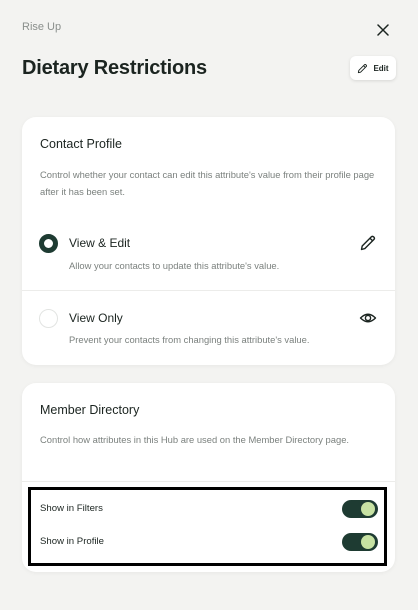  What do you see at coordinates (208, 290) in the screenshot?
I see `option-divider` at bounding box center [208, 290].